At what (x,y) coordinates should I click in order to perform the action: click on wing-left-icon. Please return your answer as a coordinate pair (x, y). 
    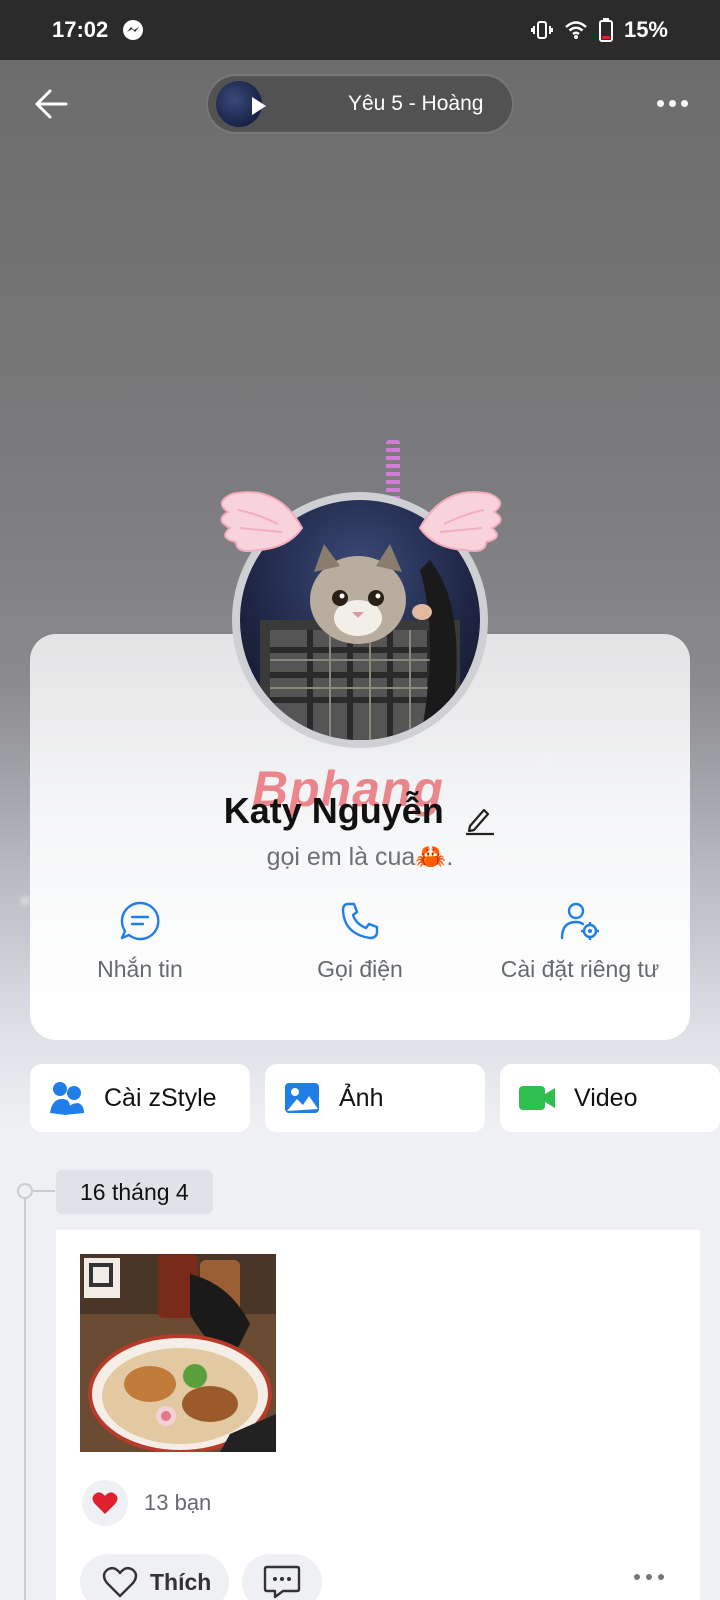
    Looking at the image, I should click on (262, 521).